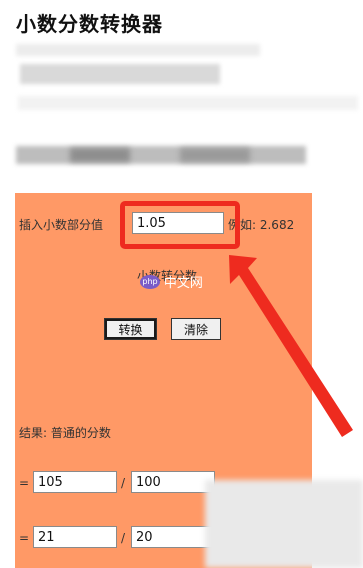  Describe the element at coordinates (284, 524) in the screenshot. I see `blurred-corner` at that location.